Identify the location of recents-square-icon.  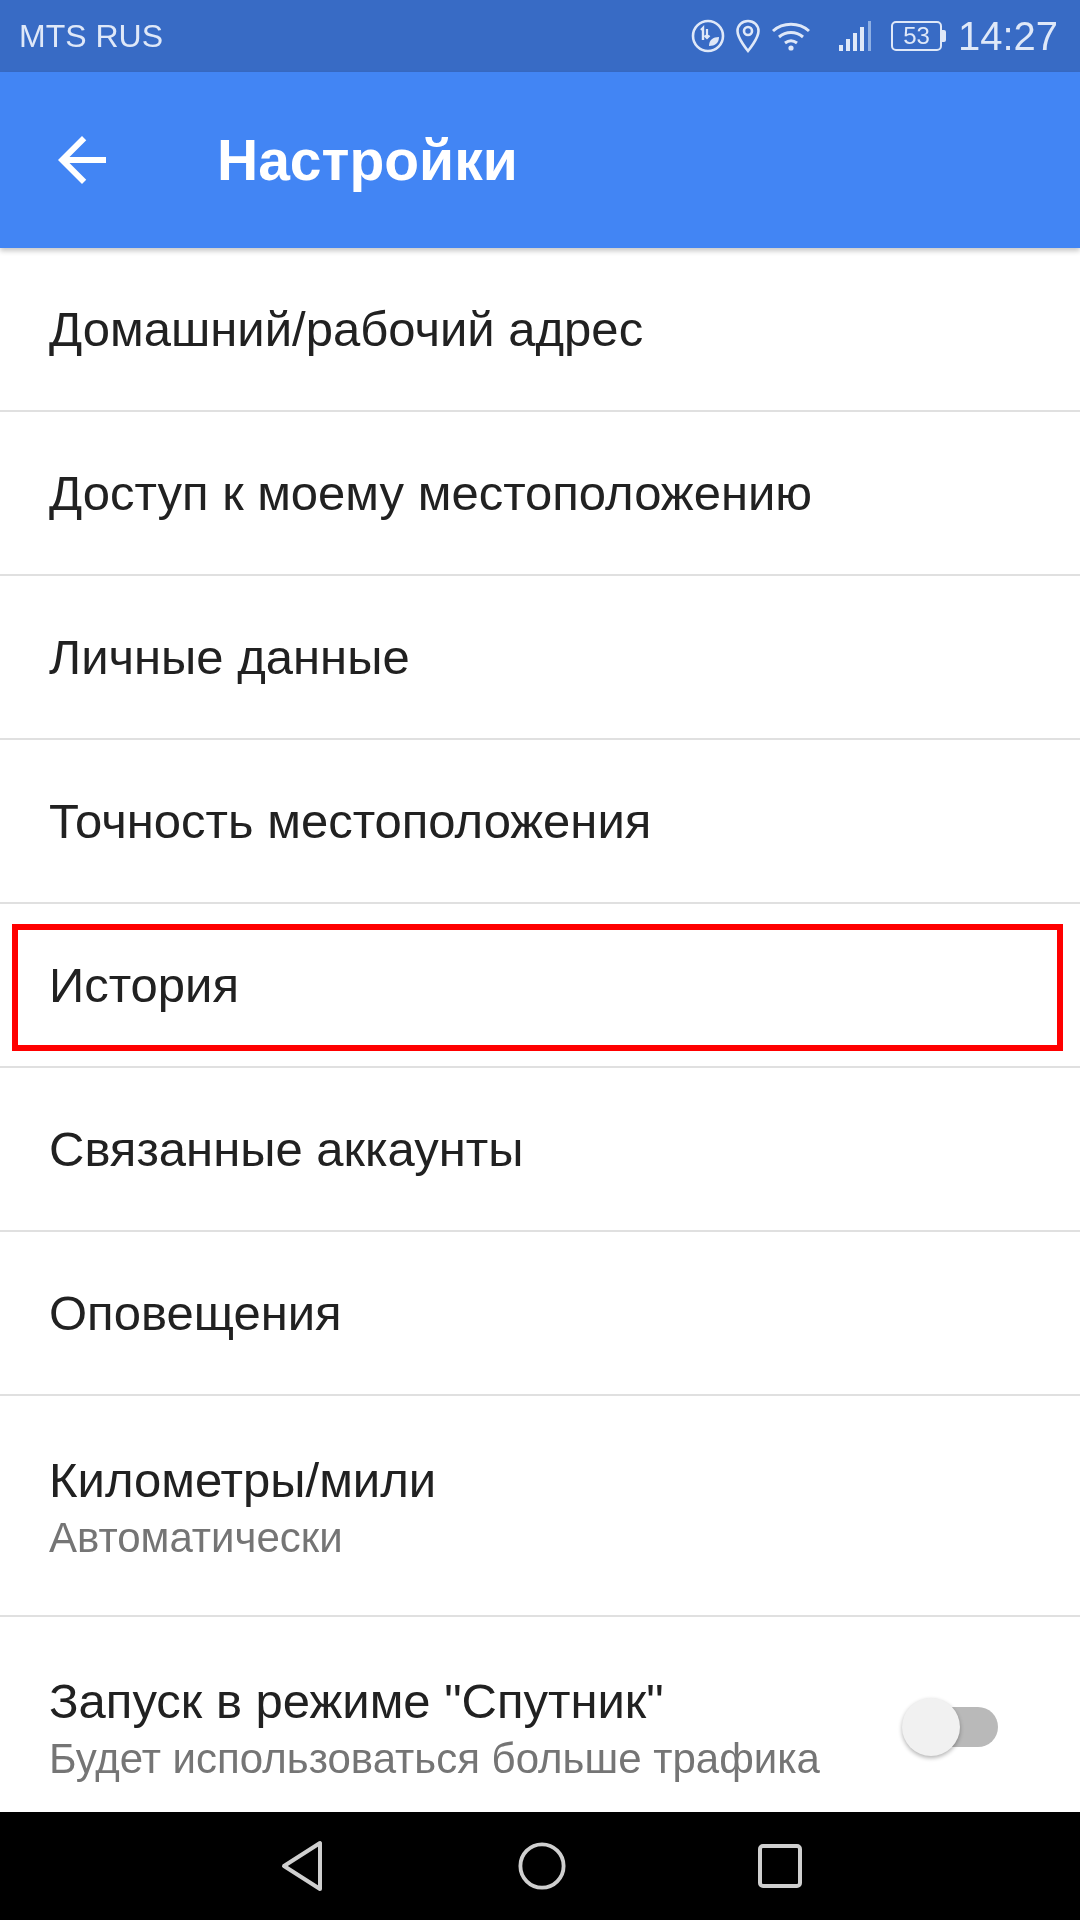
(780, 1866).